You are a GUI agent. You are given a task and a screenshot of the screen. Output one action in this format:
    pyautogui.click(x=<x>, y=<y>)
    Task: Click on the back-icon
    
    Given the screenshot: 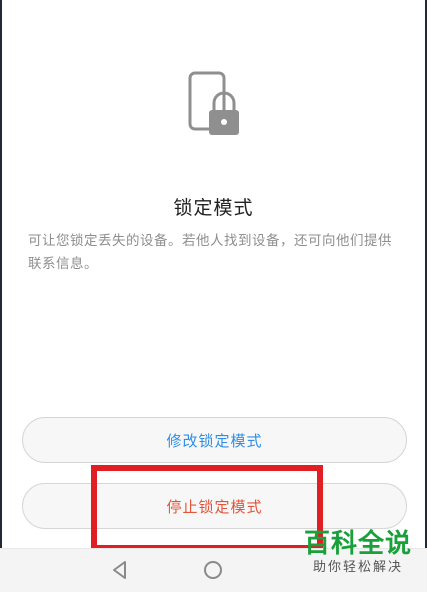 What is the action you would take?
    pyautogui.click(x=120, y=570)
    